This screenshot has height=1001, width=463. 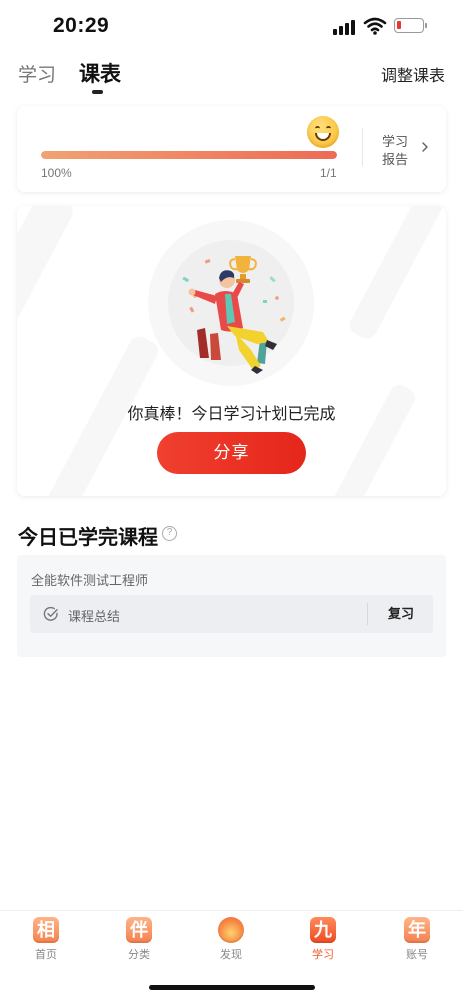 I want to click on flame-icon, so click(x=231, y=930).